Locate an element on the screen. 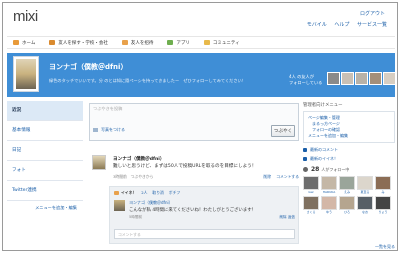 The width and height of the screenshot is (400, 253). follower-item: み is located at coordinates (383, 185).